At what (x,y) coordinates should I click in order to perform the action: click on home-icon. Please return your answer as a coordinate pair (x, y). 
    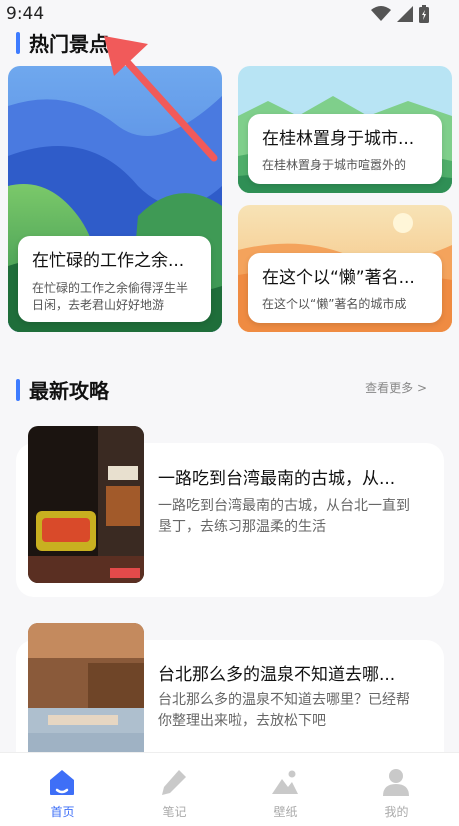
    Looking at the image, I should click on (62, 782).